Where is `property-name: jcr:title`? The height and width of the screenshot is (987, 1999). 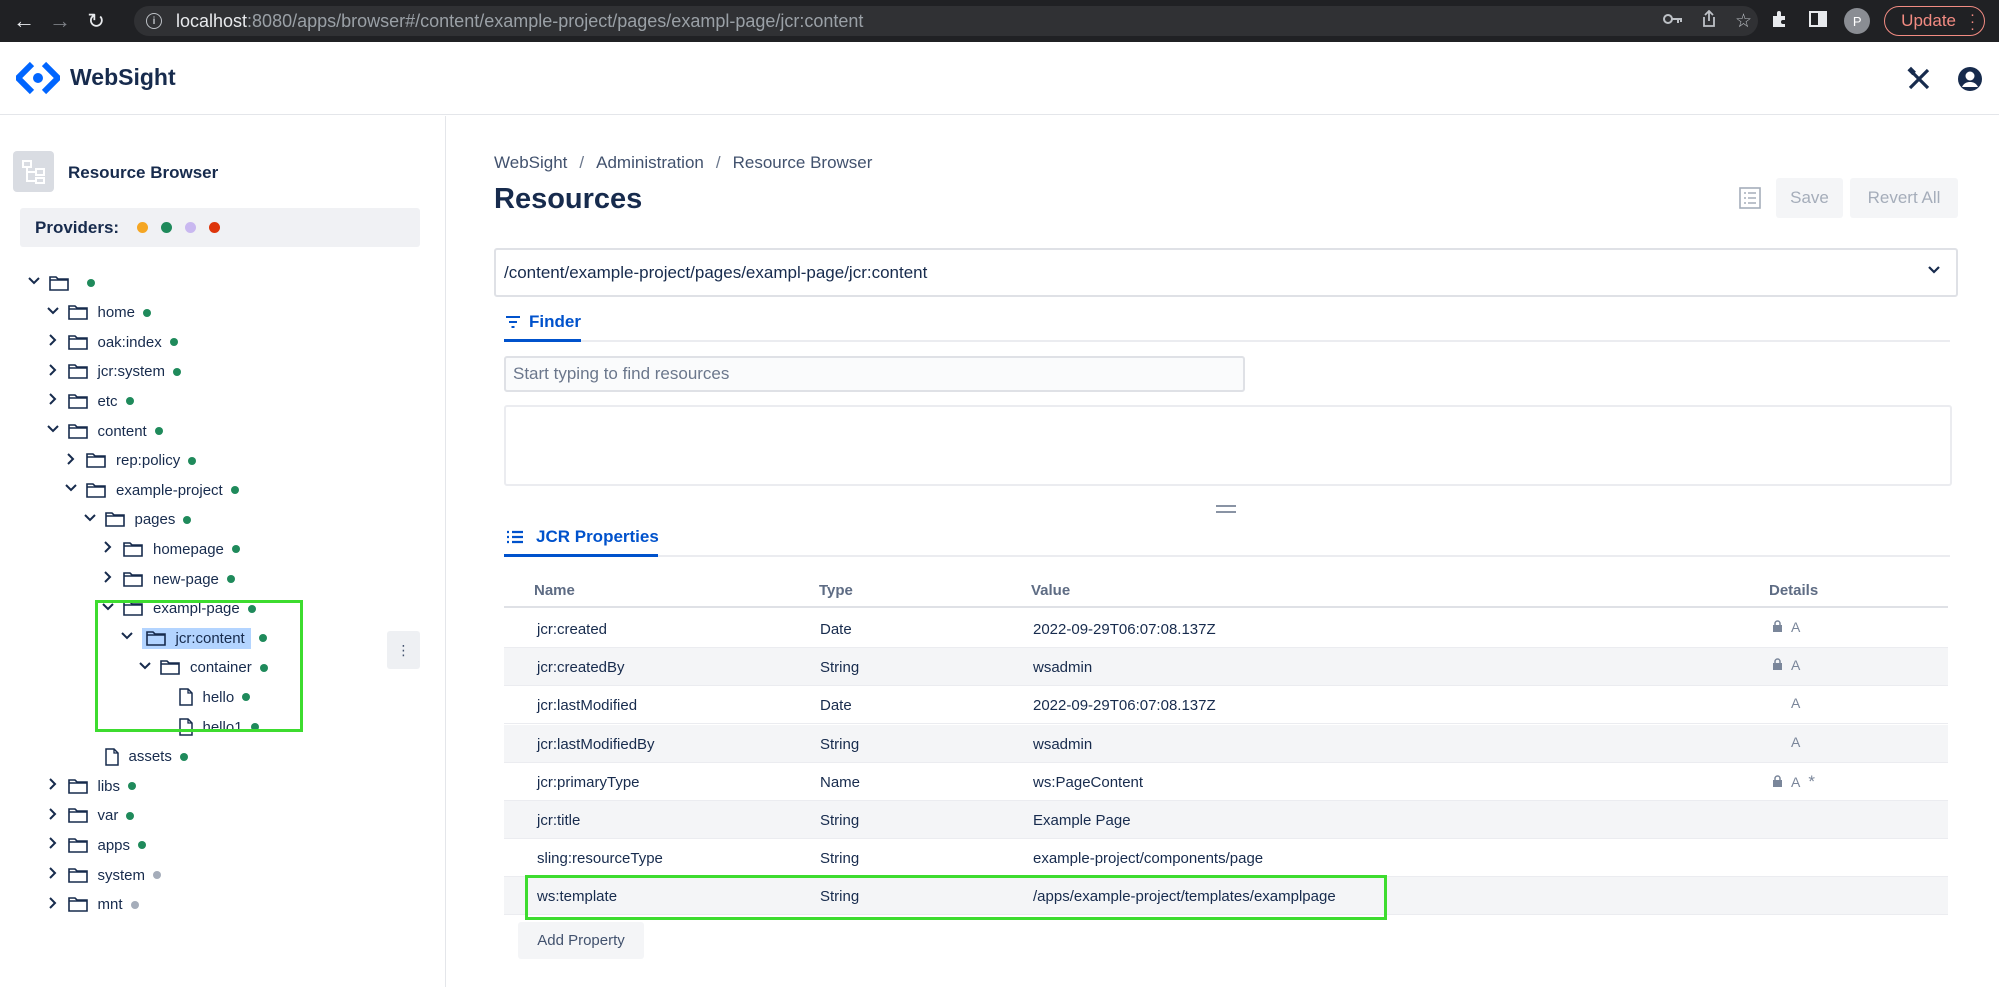
property-name: jcr:title is located at coordinates (558, 820).